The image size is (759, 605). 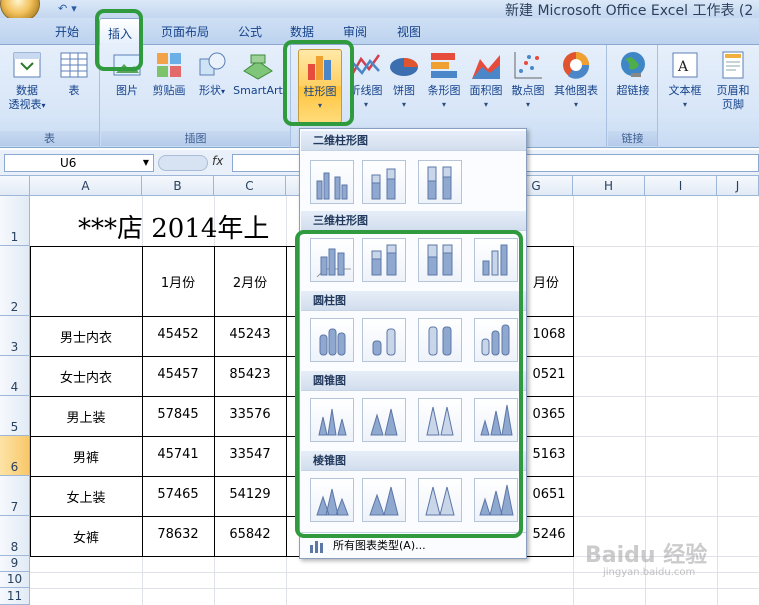 I want to click on value-g: 0365, so click(x=549, y=414).